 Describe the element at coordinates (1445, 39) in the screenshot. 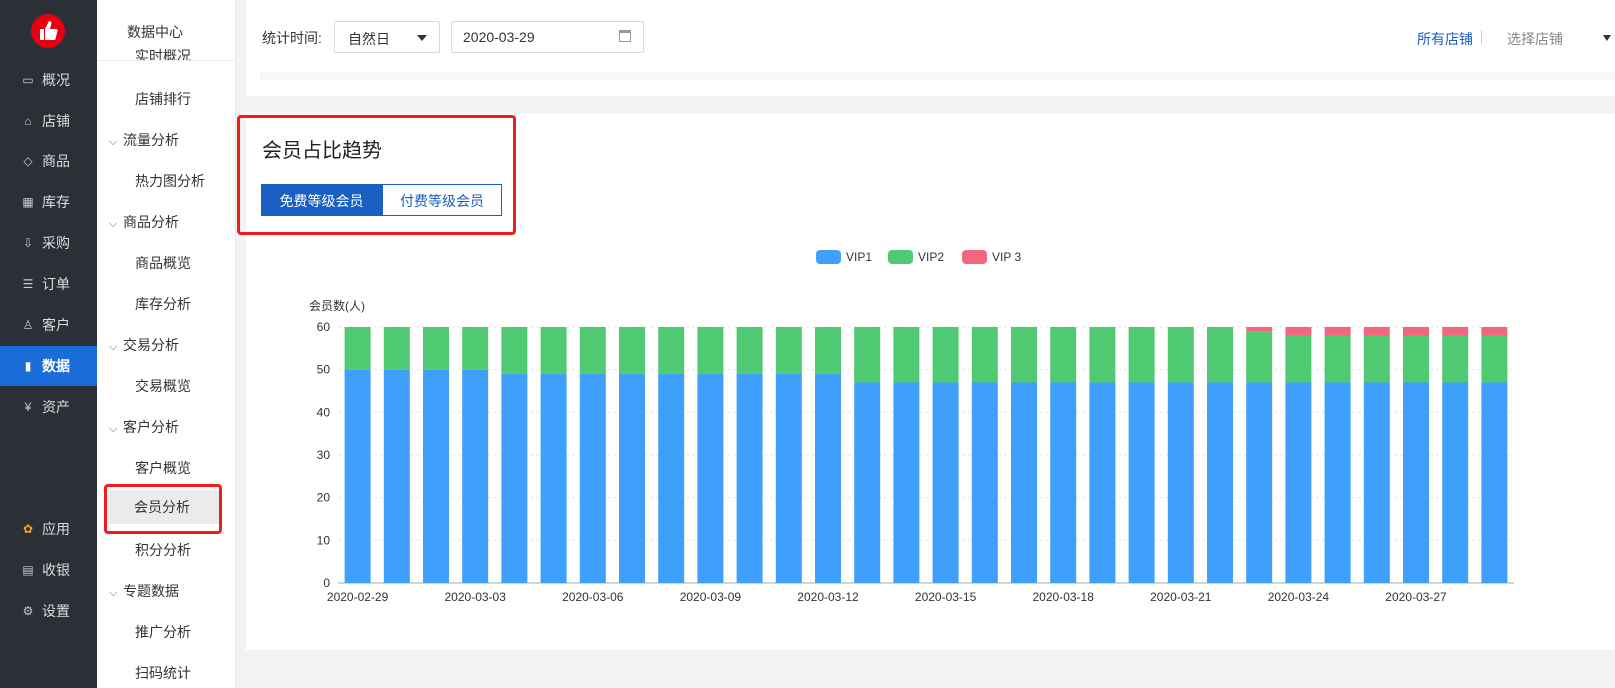

I see `all-stores-link: 所有店铺` at that location.